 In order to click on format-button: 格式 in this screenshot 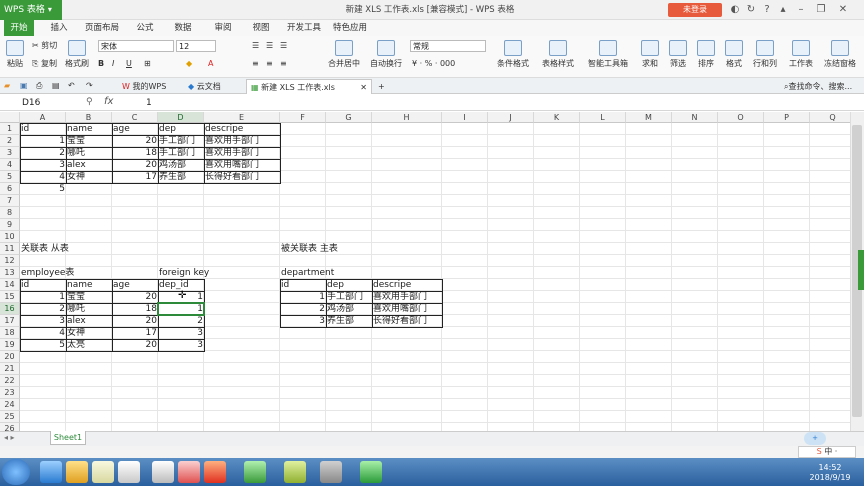, I will do `click(734, 54)`.